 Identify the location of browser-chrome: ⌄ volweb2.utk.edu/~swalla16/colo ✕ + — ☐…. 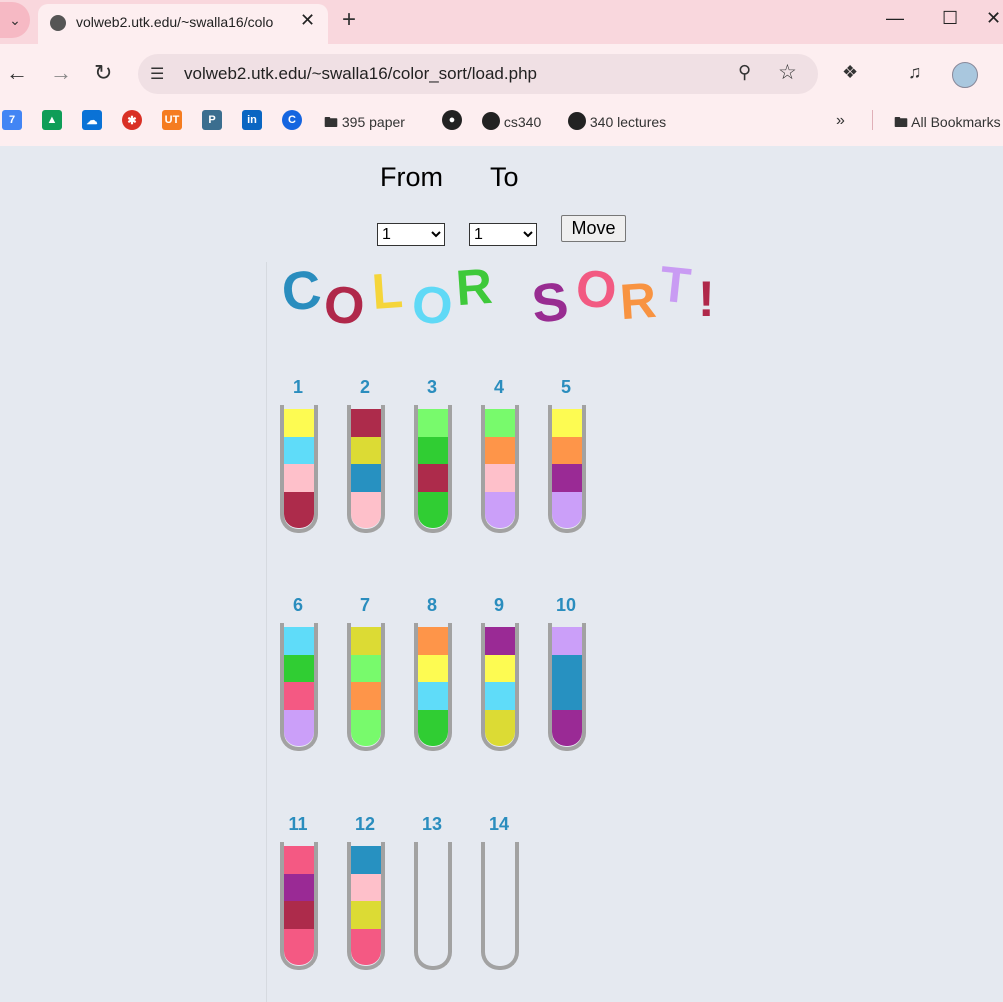
(501, 73).